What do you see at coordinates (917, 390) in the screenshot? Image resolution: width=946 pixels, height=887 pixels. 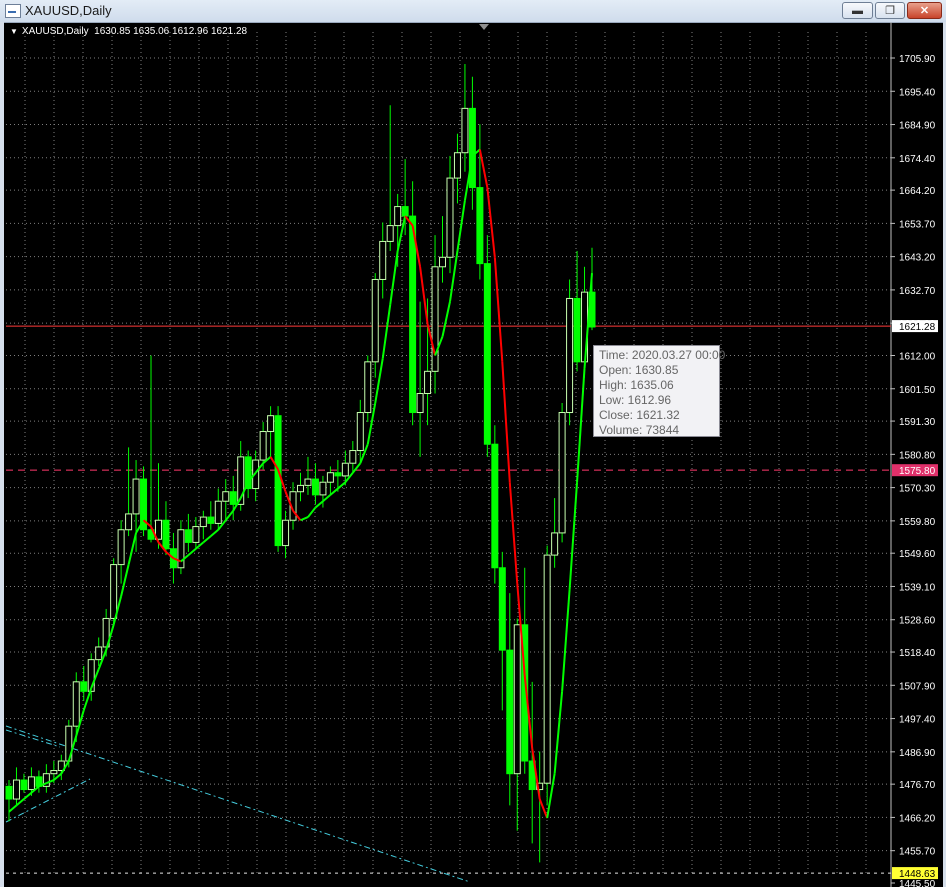 I see `price-axis-label: 1601.50` at bounding box center [917, 390].